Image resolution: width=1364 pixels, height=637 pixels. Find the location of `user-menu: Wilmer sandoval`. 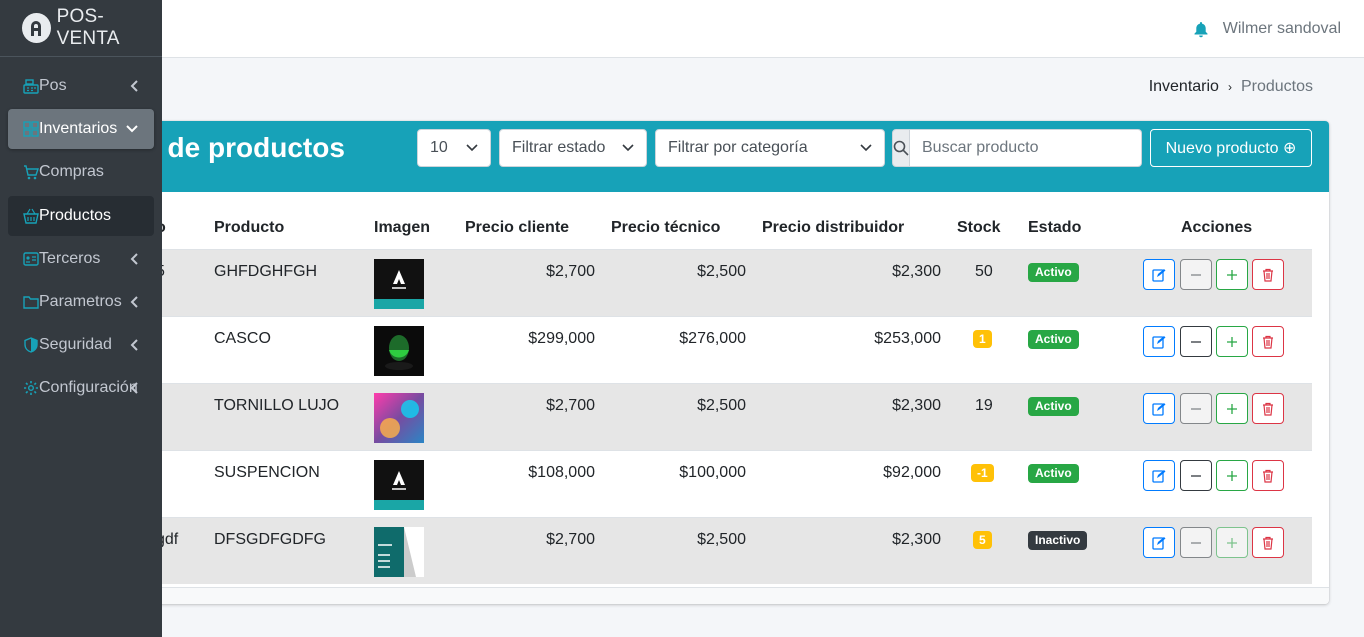

user-menu: Wilmer sandoval is located at coordinates (1267, 29).